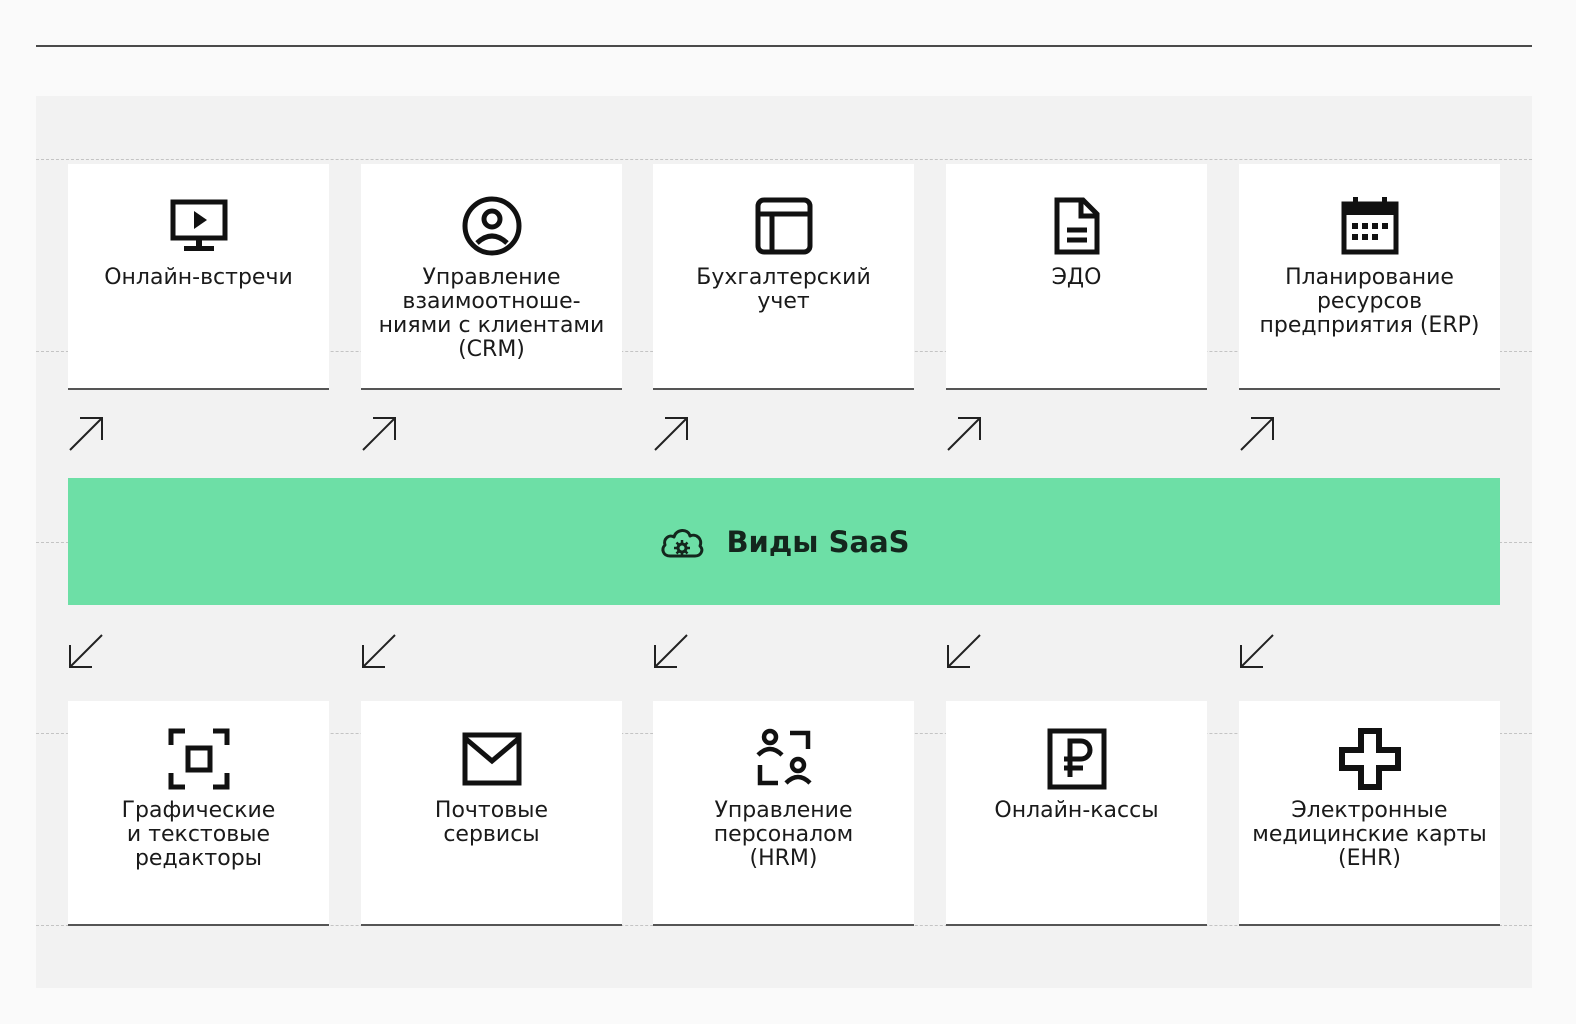 The image size is (1576, 1024). I want to click on card-label: Графические и текстовые редакторы, so click(198, 834).